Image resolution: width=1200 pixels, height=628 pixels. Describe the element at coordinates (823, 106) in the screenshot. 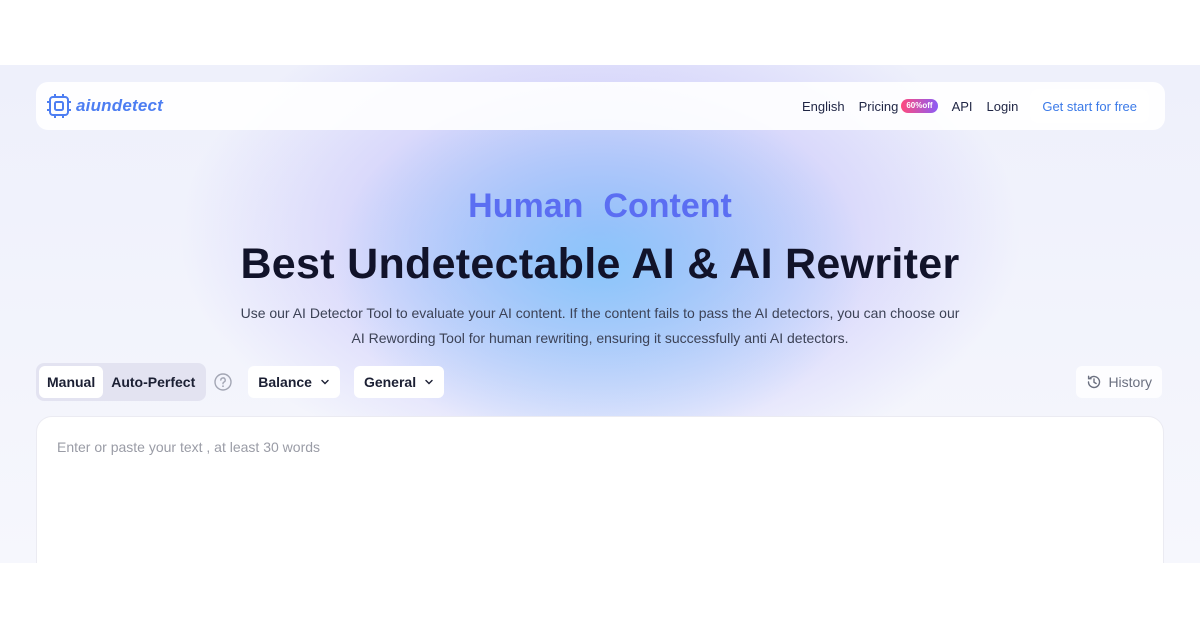

I see `language-selector: English` at that location.